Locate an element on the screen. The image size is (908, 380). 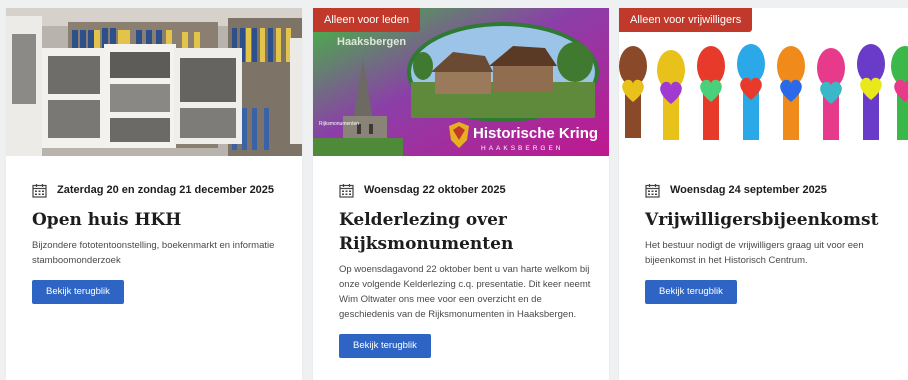
event-date-row: Woensdag 24 september 2025 is located at coordinates (772, 190).